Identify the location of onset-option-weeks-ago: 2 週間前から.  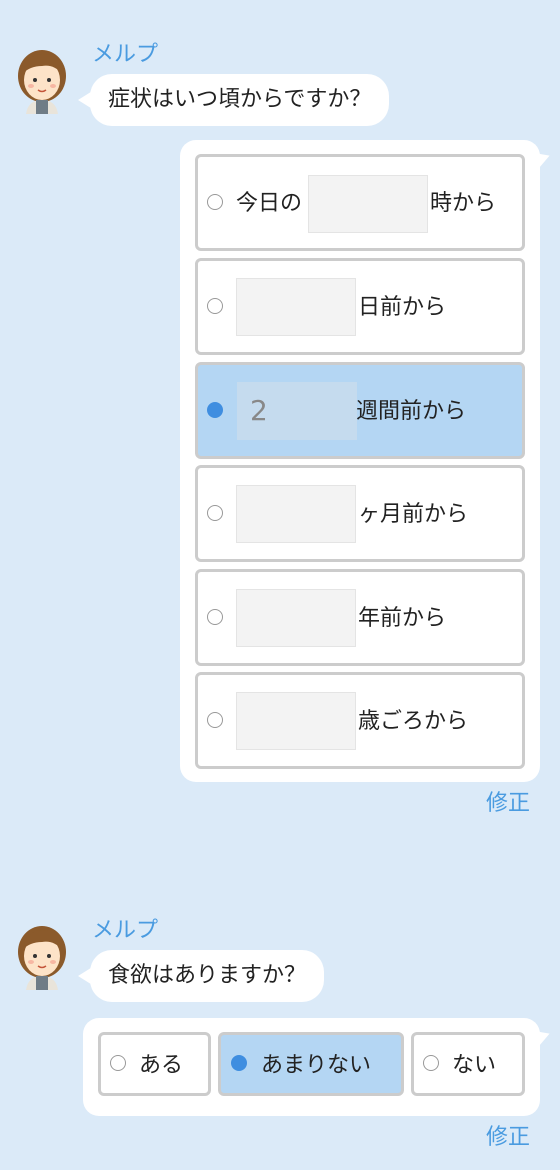
(360, 410).